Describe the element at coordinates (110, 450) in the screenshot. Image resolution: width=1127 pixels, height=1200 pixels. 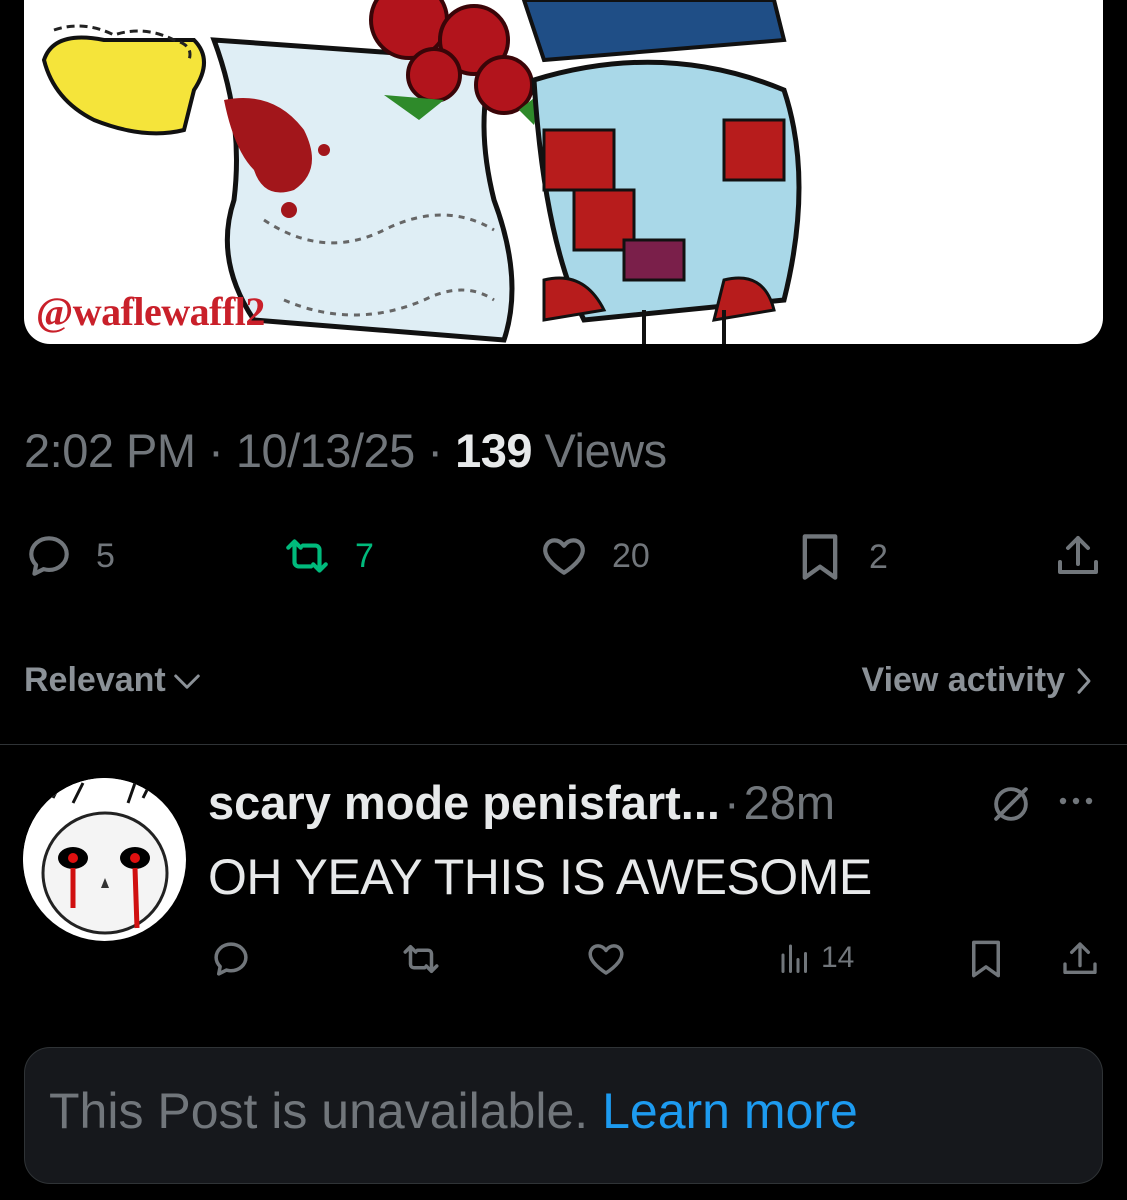
I see `post-time: 2:02 PM` at that location.